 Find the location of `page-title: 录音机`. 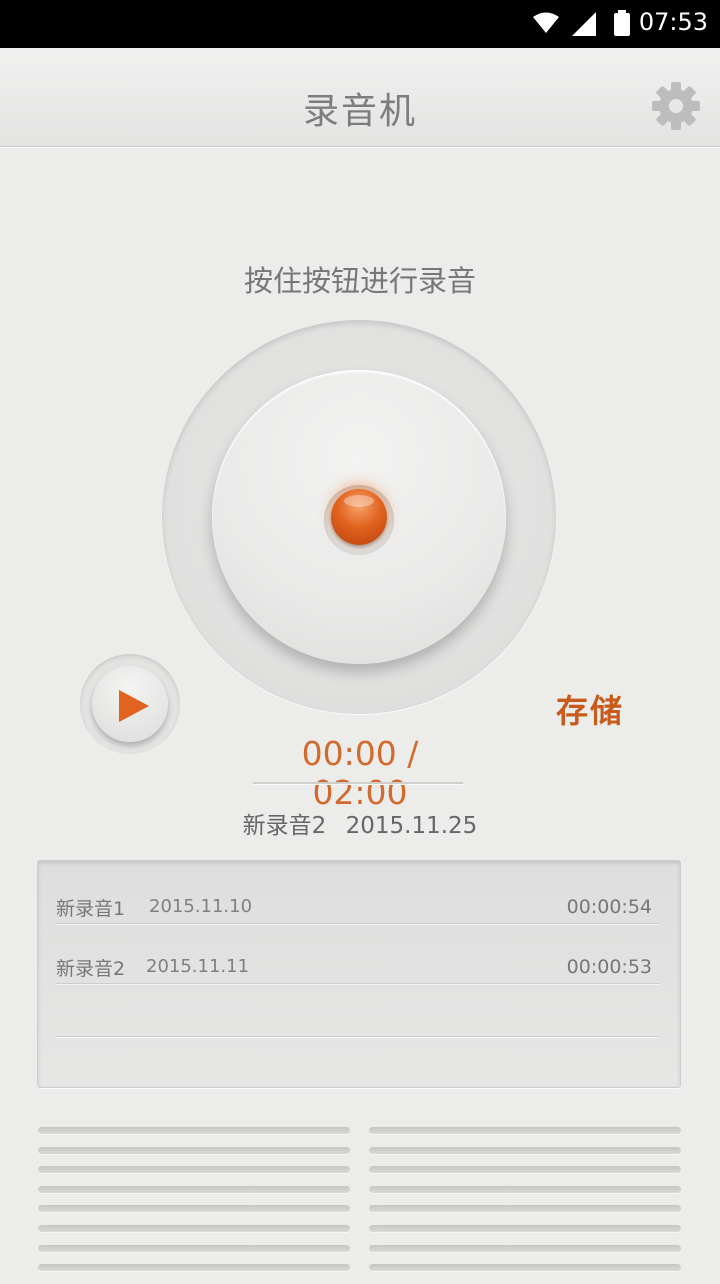

page-title: 录音机 is located at coordinates (359, 111).